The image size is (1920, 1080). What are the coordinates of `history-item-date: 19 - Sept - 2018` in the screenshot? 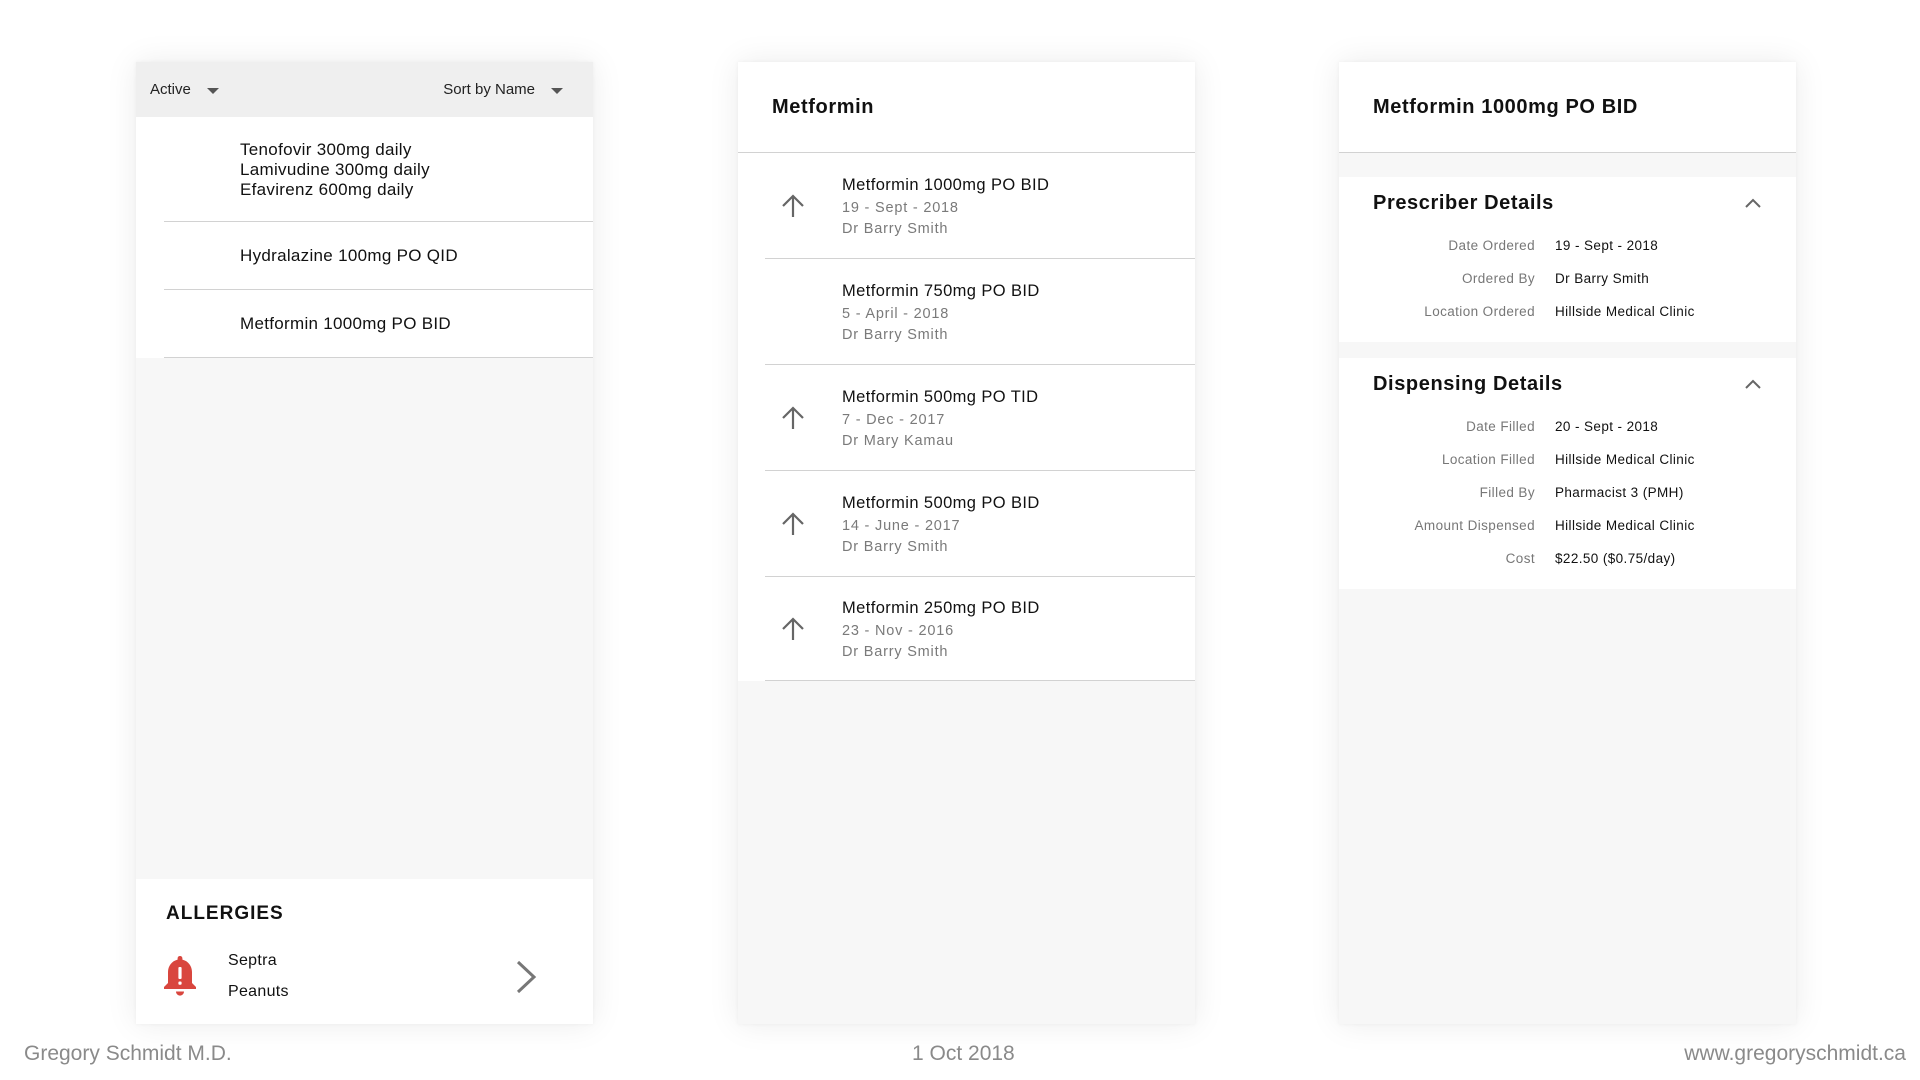 It's located at (900, 207).